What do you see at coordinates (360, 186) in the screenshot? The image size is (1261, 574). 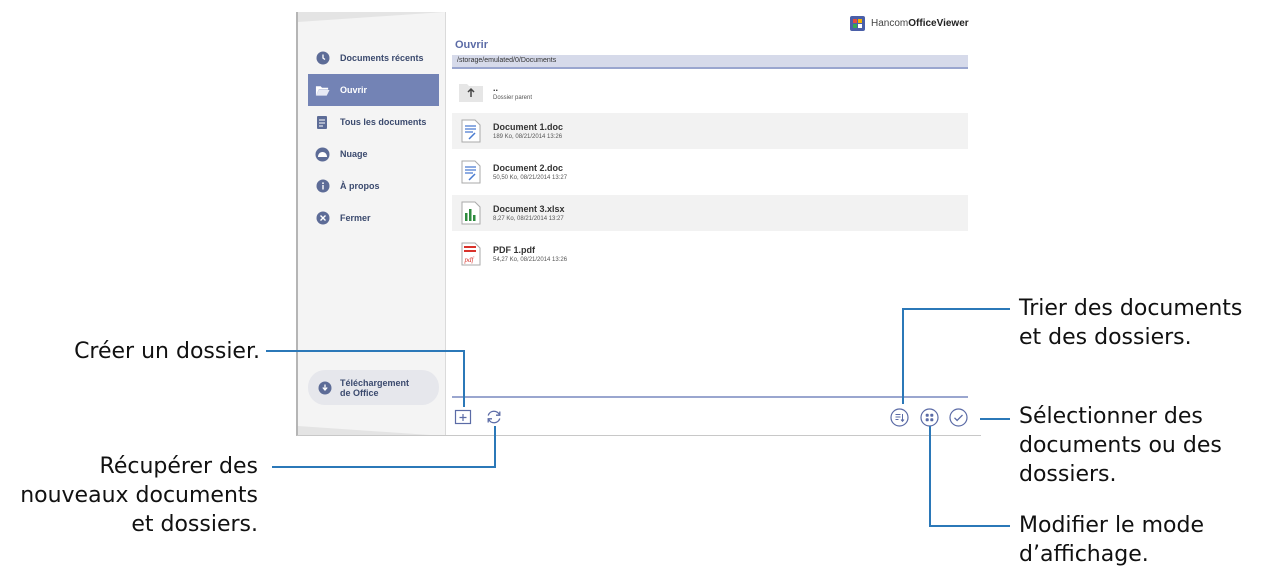 I see `sidebar-item-label: À propos` at bounding box center [360, 186].